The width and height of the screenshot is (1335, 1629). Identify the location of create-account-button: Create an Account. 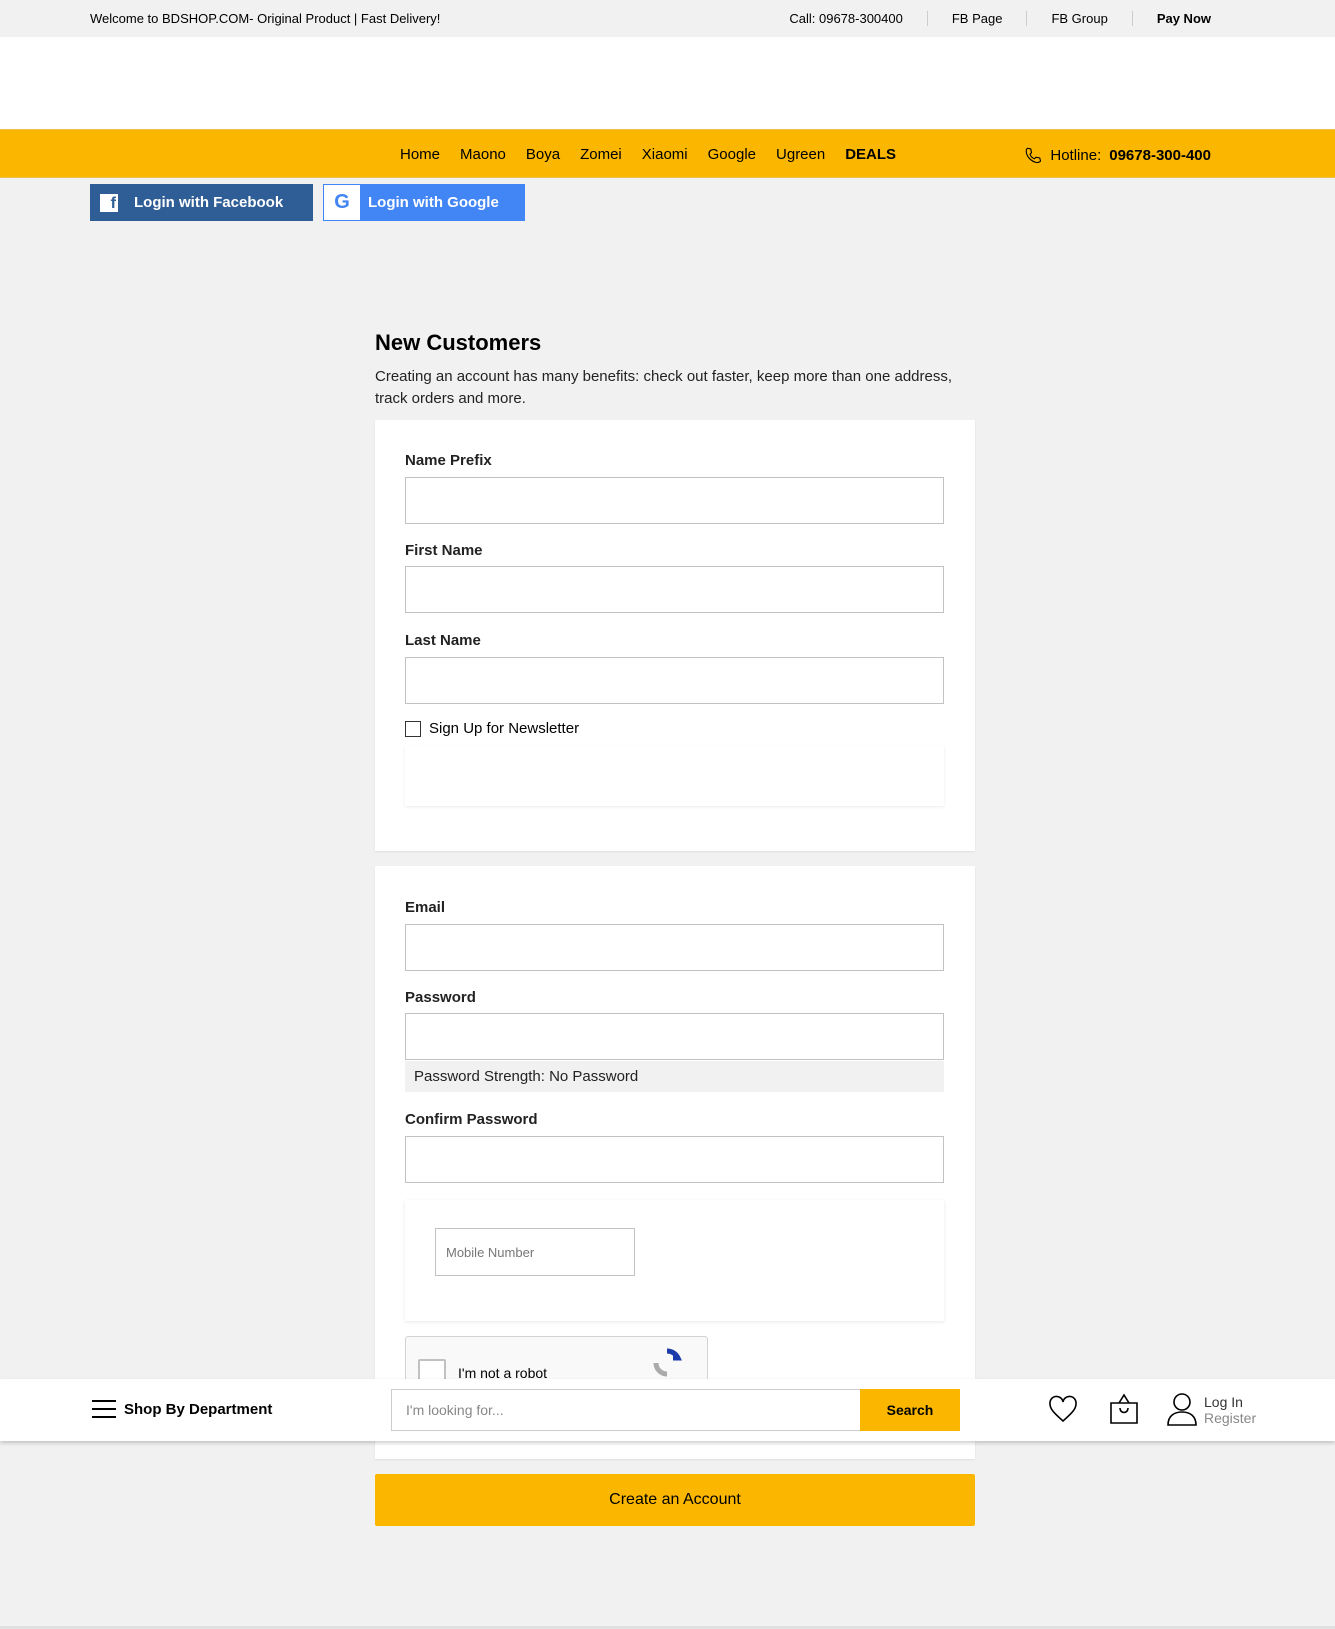
(675, 1500).